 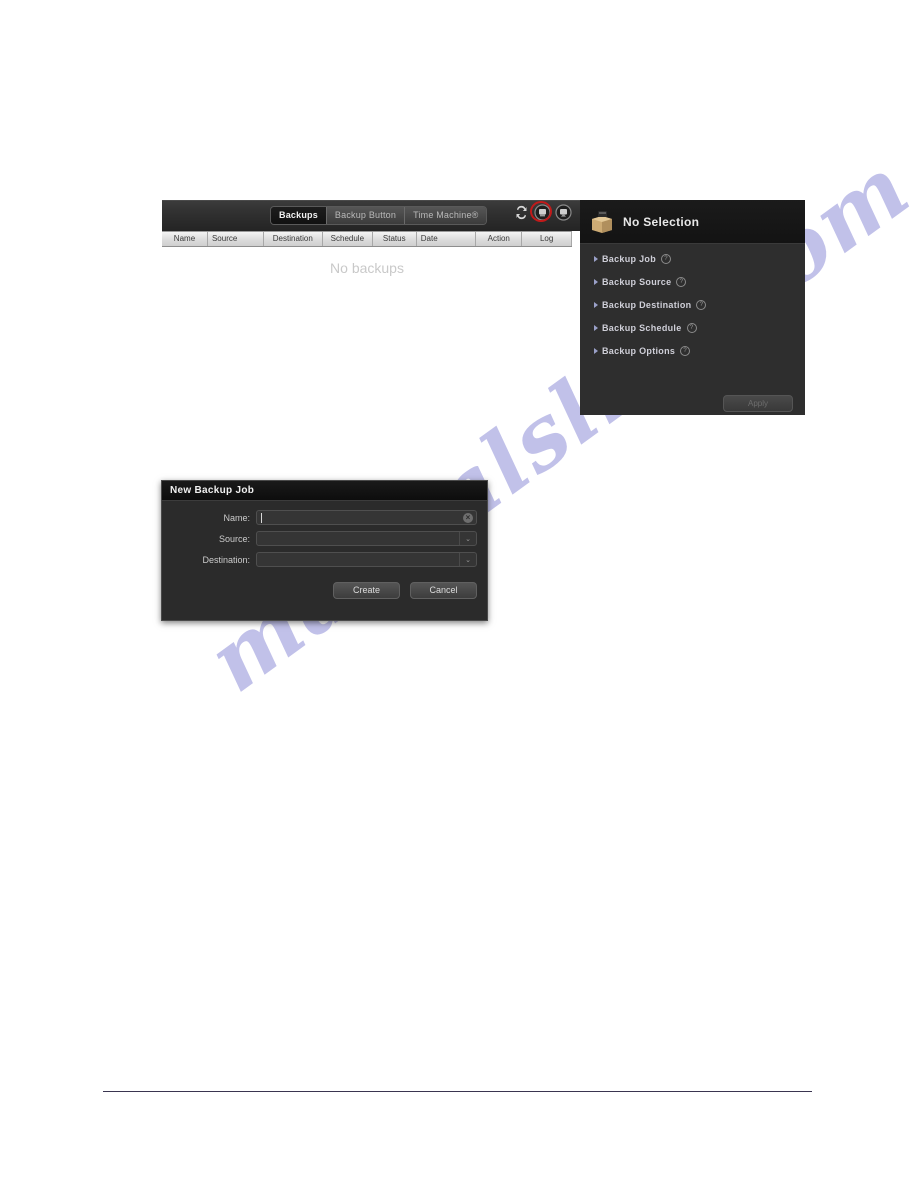 I want to click on page-footer-rule, so click(x=457, y=1091).